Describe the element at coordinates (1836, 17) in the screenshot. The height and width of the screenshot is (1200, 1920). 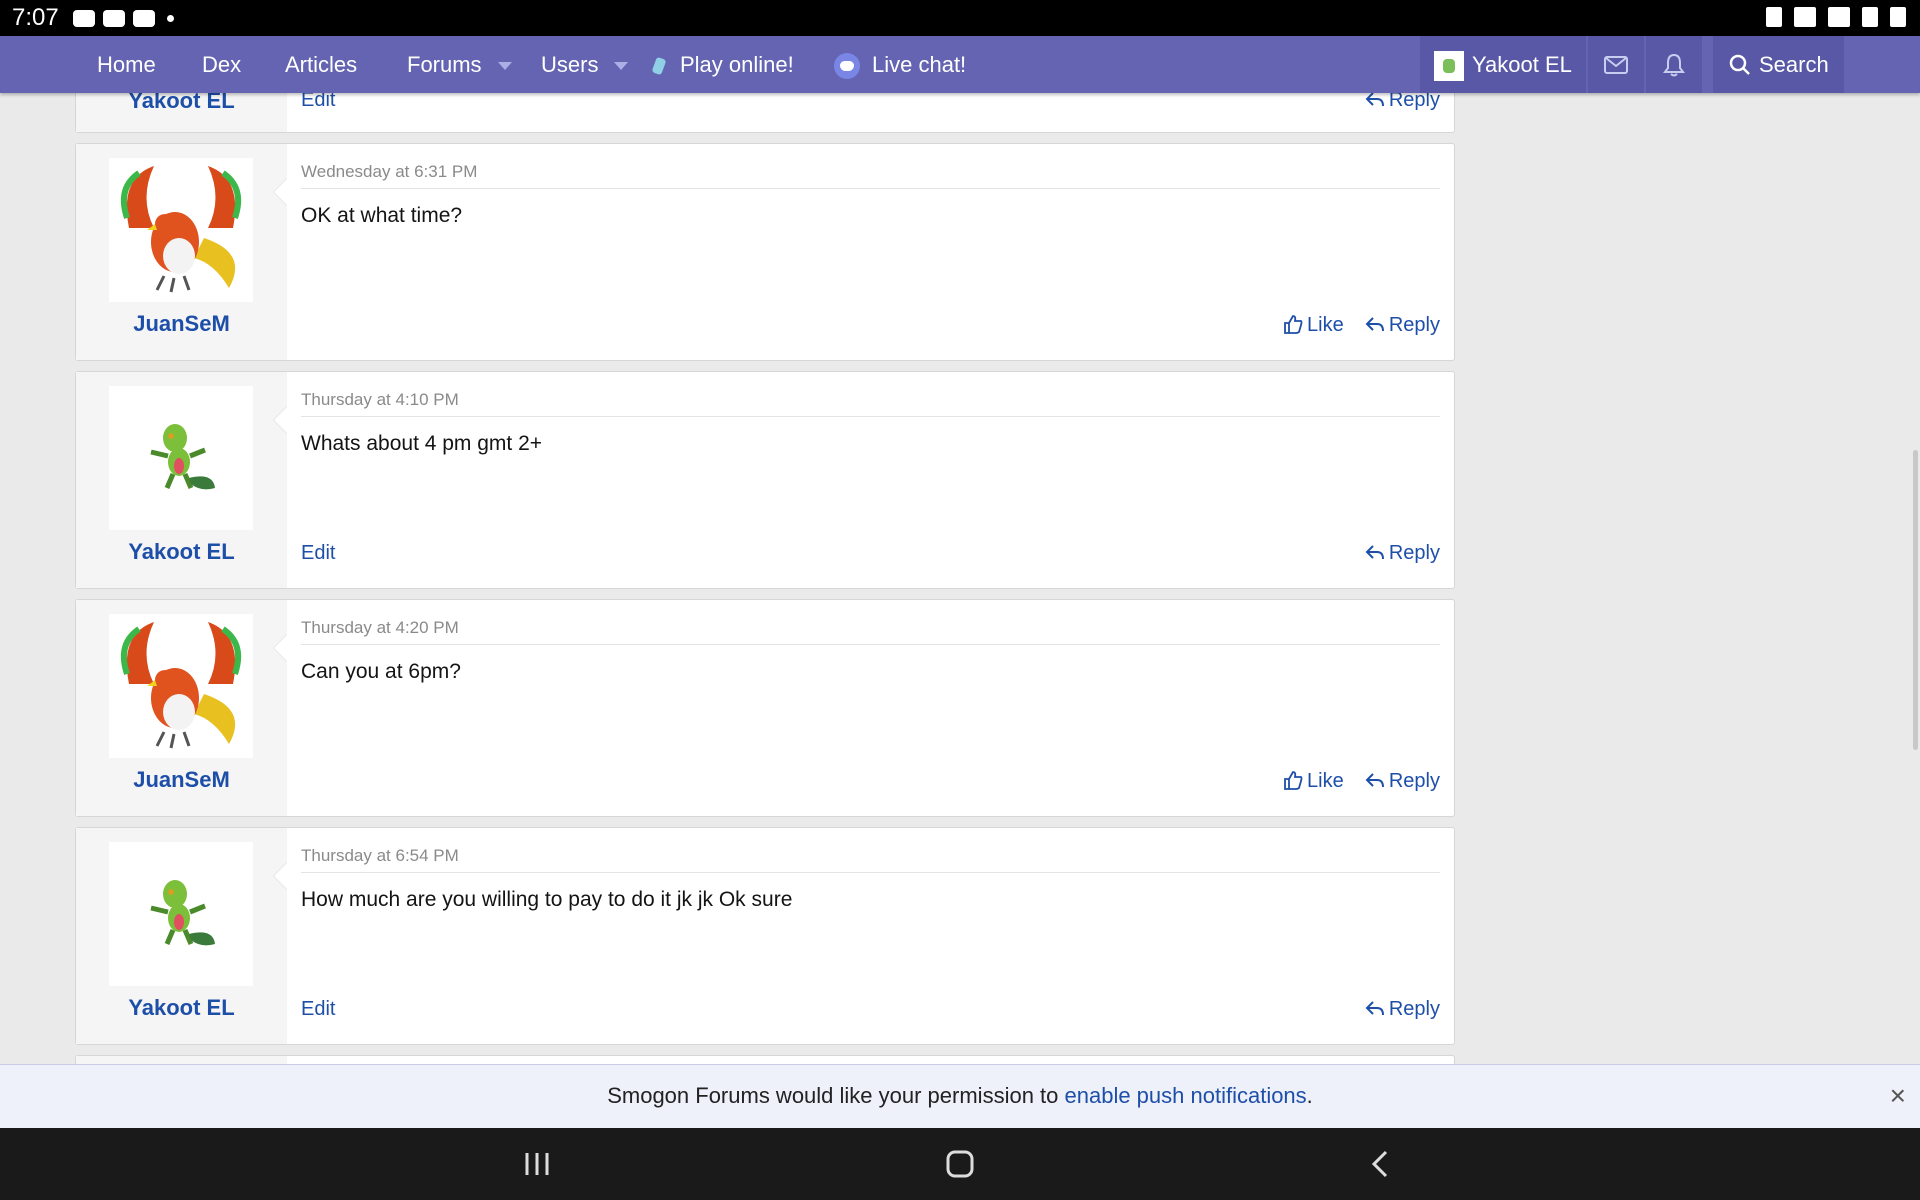
I see `status-icons` at that location.